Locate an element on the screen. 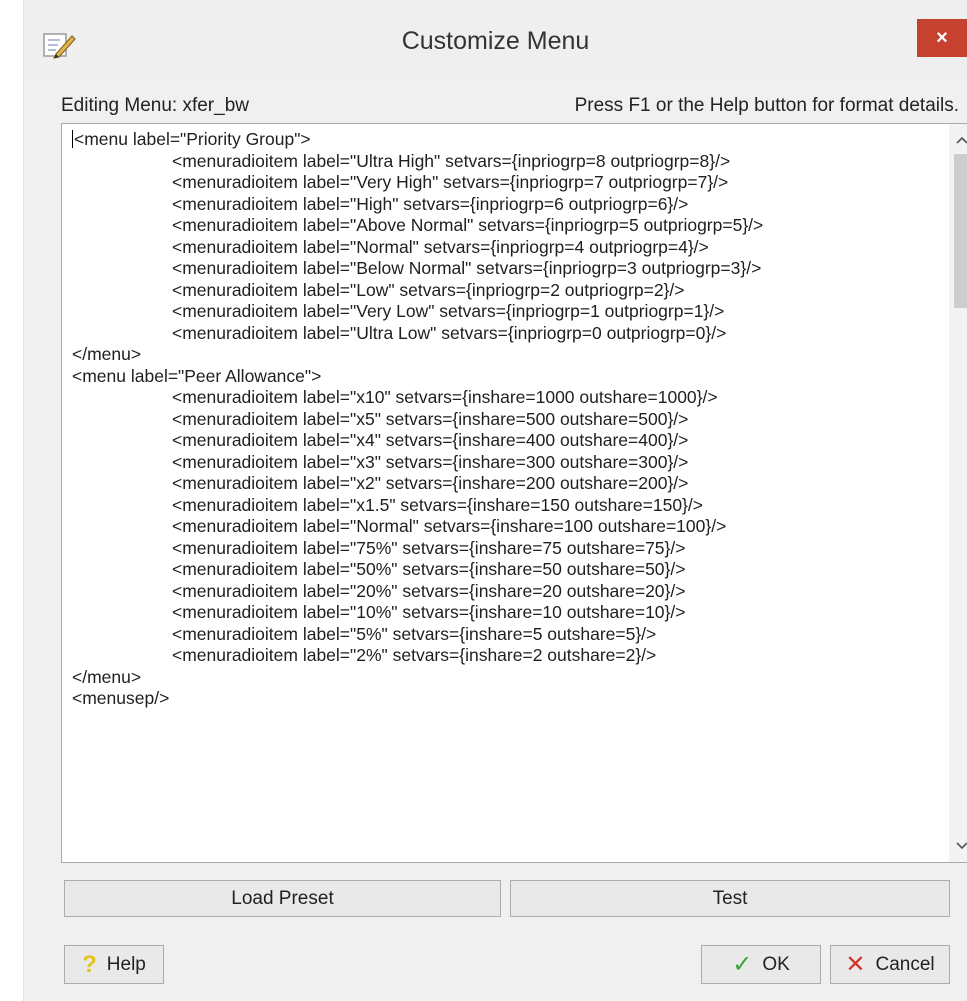 The height and width of the screenshot is (1001, 967). text-caret is located at coordinates (72, 139).